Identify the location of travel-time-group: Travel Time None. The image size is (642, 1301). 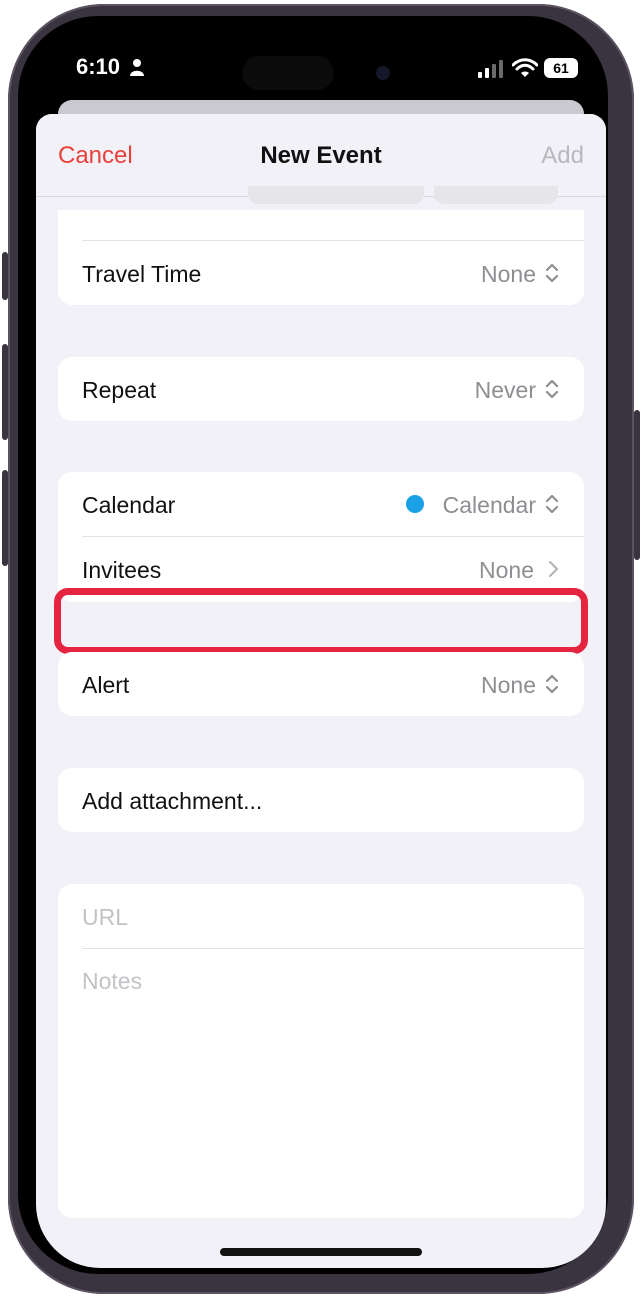
(321, 257).